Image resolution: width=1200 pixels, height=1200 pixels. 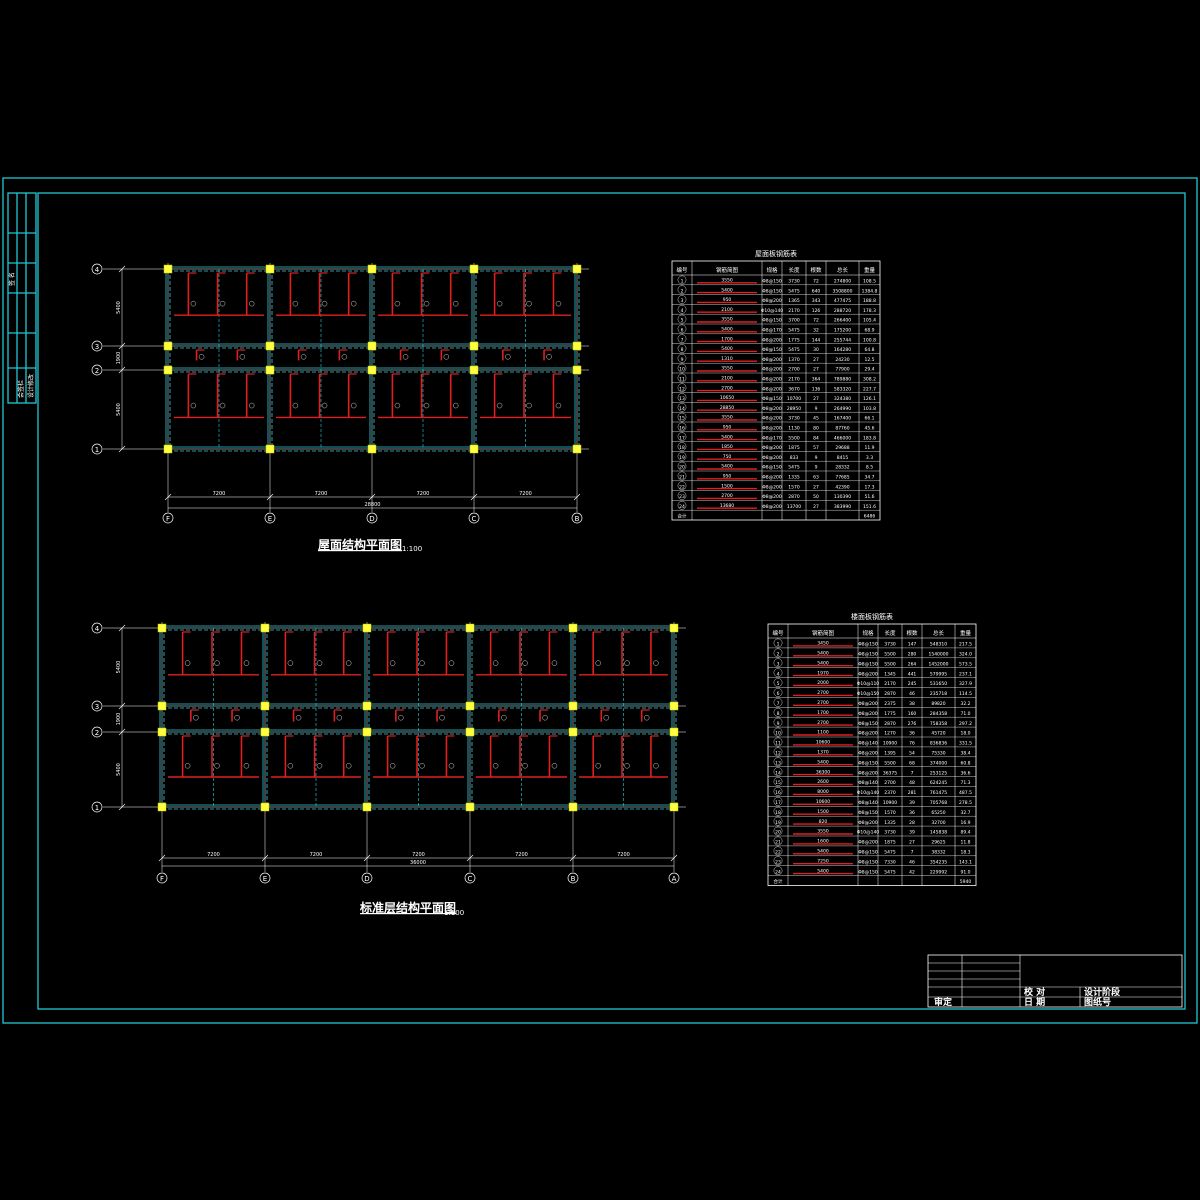 What do you see at coordinates (868, 684) in the screenshot?
I see `table-cell: Φ10@110` at bounding box center [868, 684].